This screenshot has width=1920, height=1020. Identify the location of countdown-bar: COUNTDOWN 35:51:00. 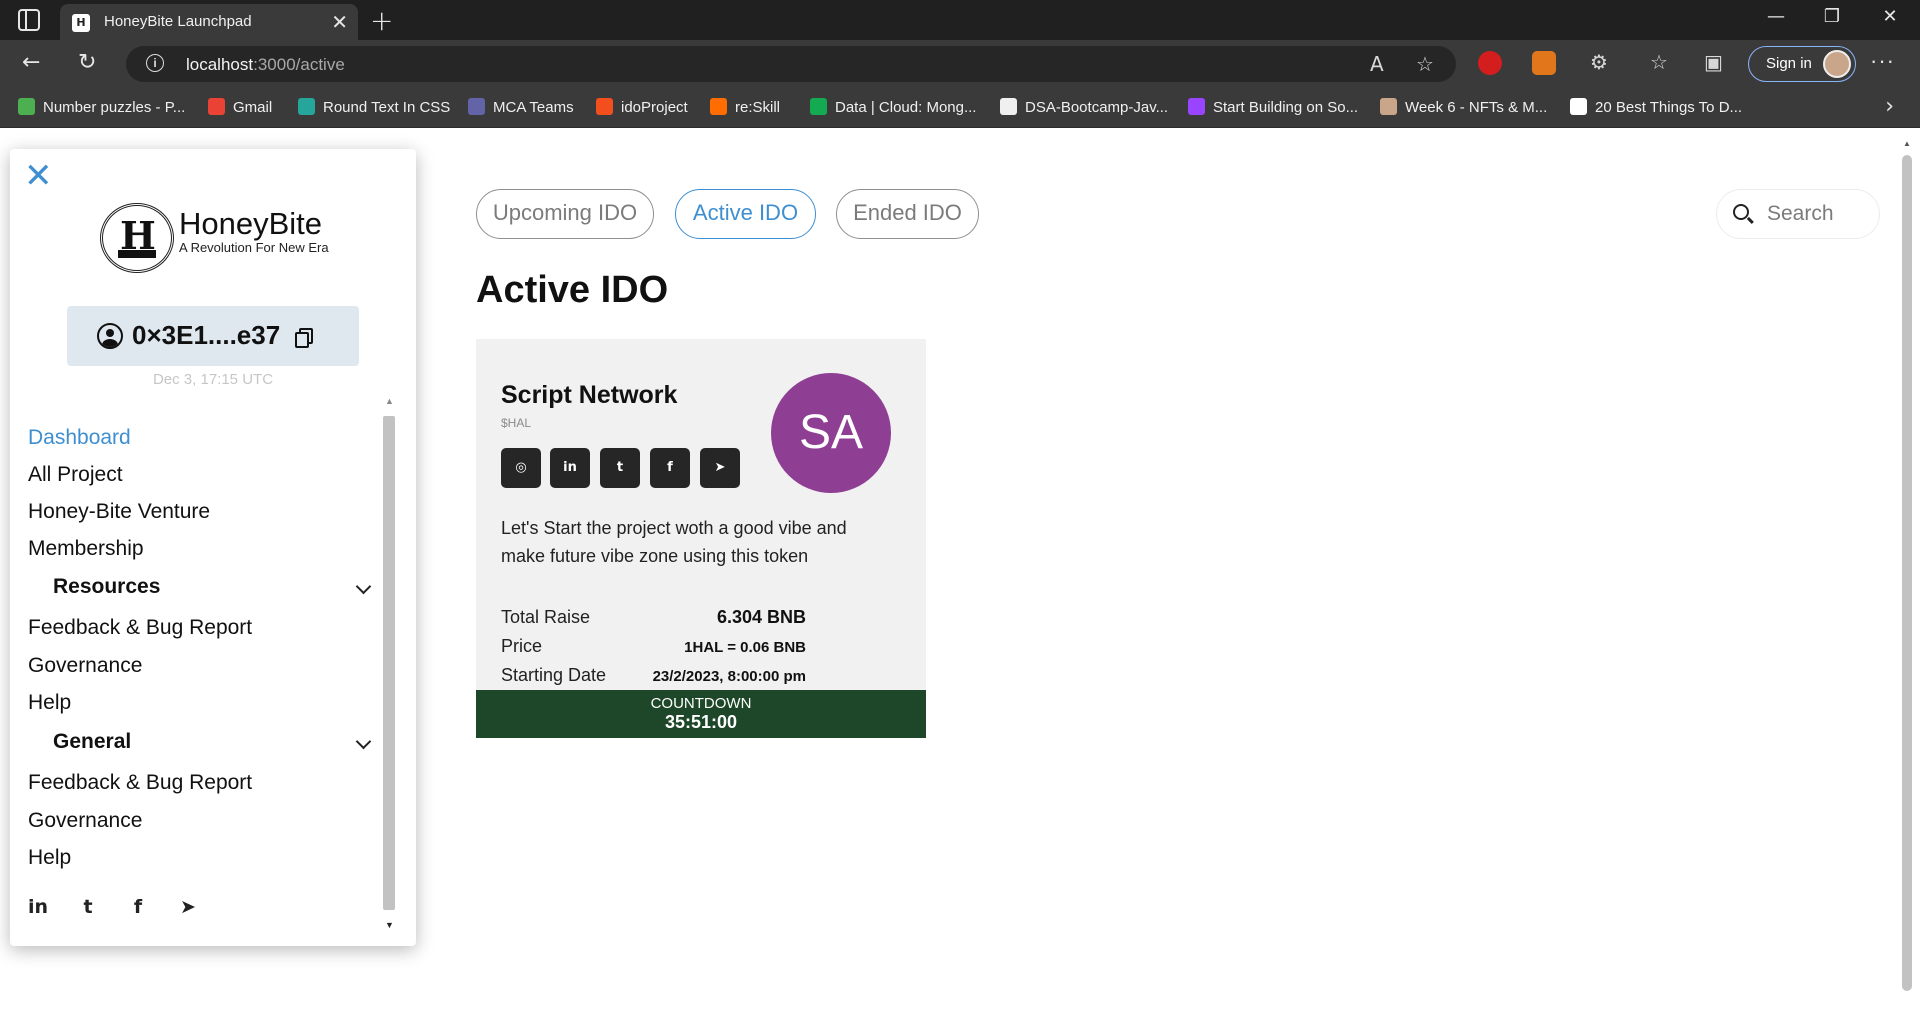
(701, 714).